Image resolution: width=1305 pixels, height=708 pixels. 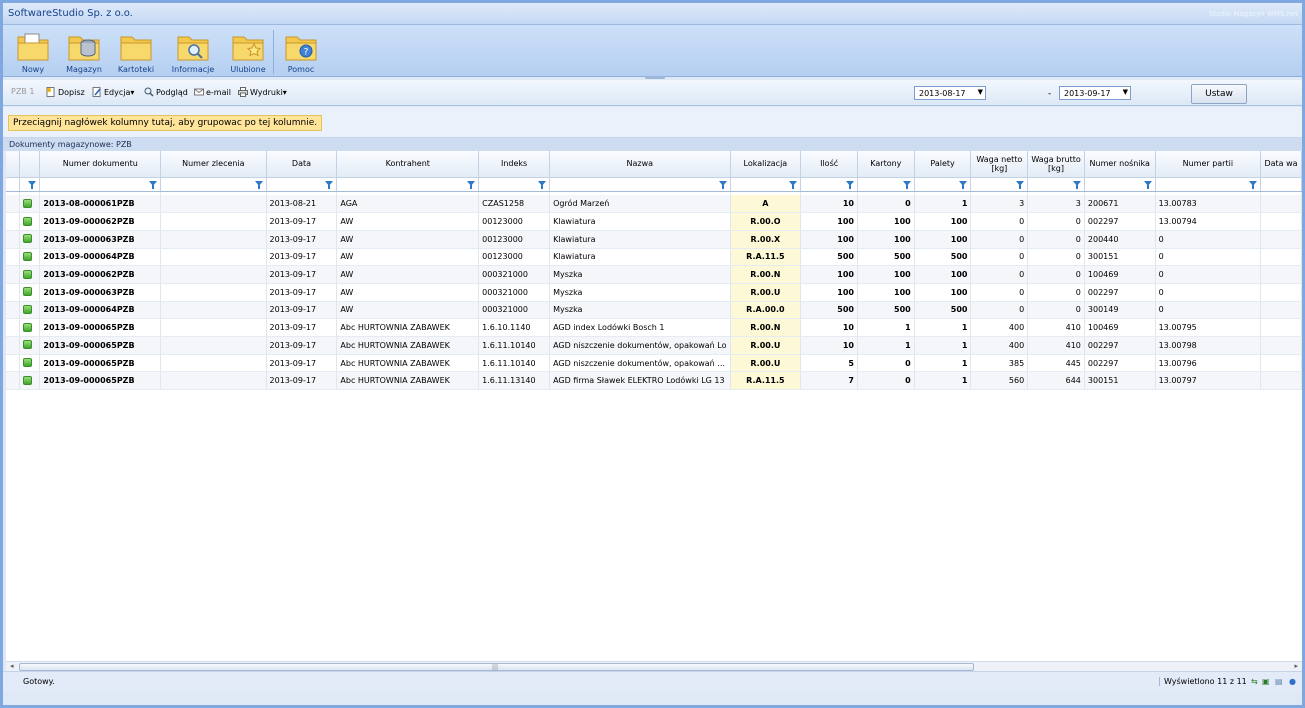 What do you see at coordinates (886, 292) in the screenshot?
I see `cell-kartony: 100` at bounding box center [886, 292].